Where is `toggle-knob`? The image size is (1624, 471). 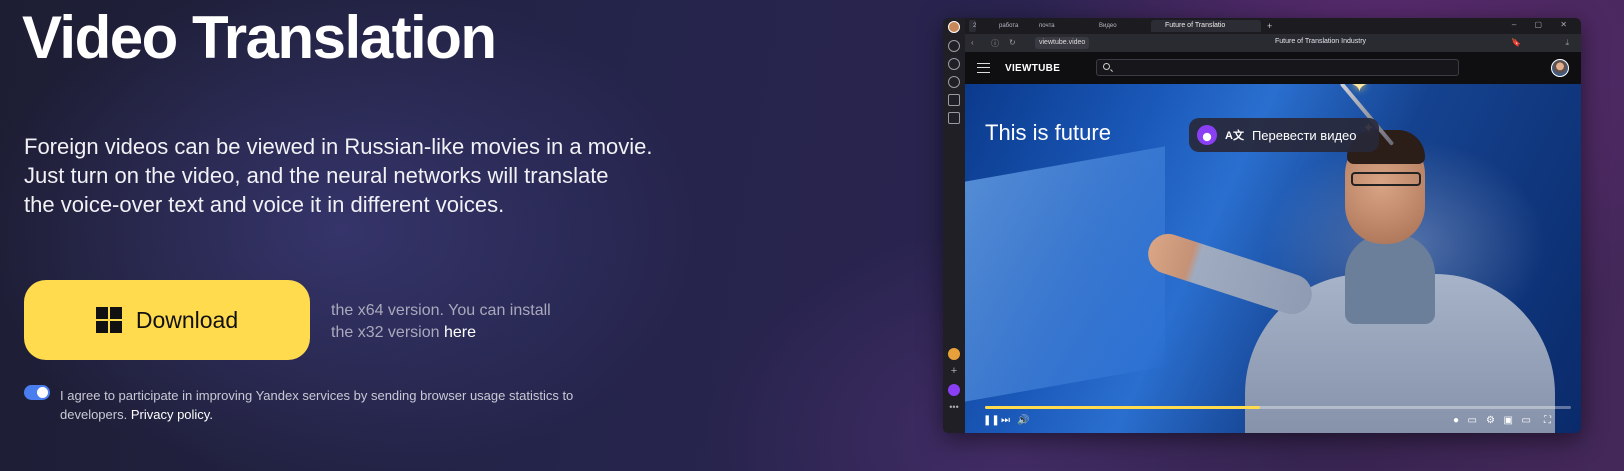
toggle-knob is located at coordinates (42, 392).